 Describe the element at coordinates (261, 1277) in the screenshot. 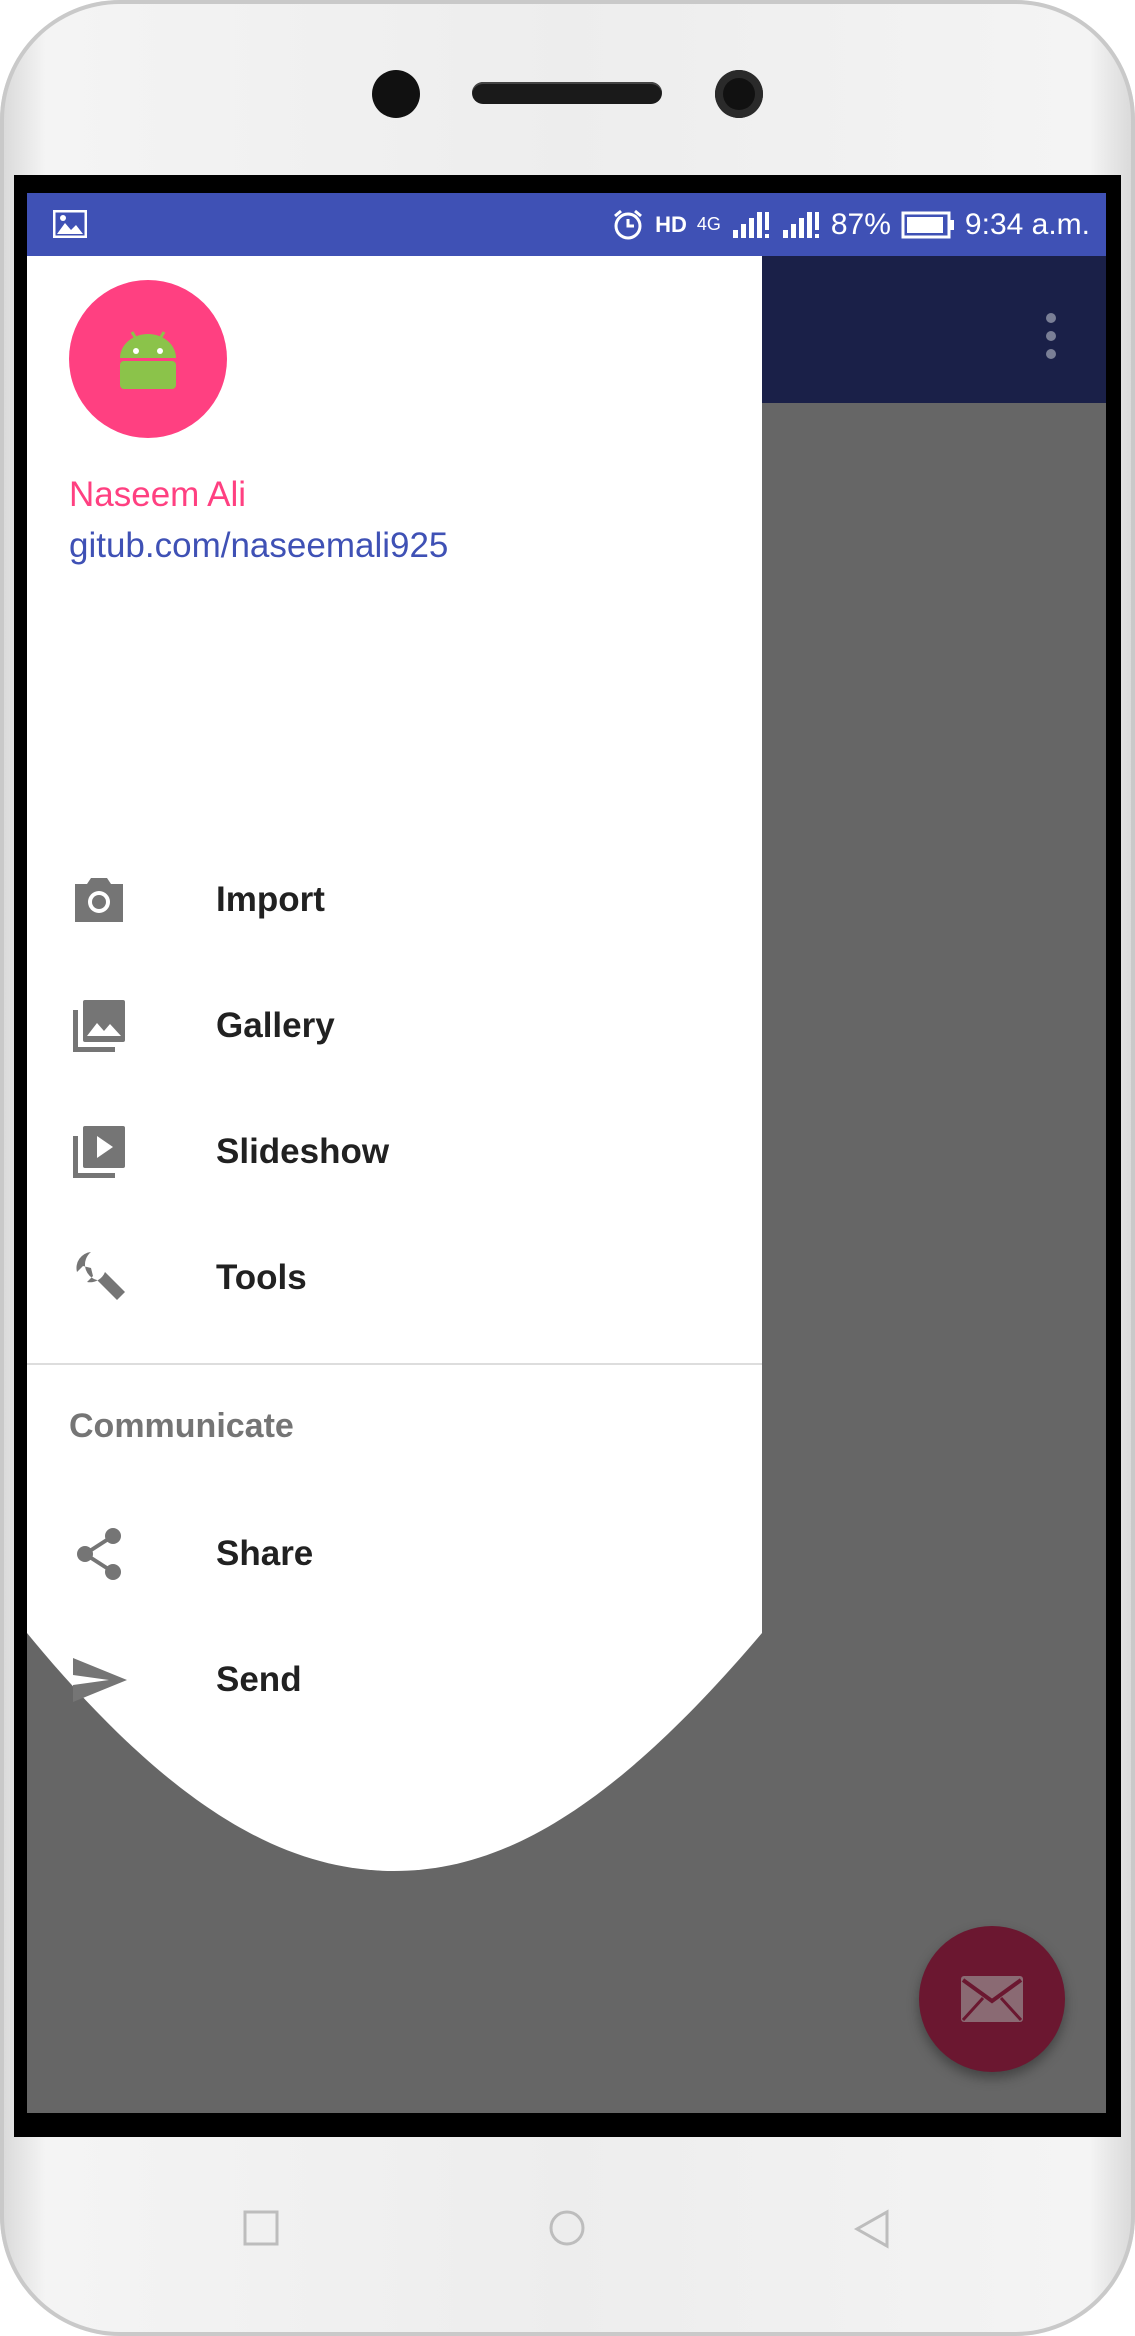

I see `menu-item-label: Tools` at that location.